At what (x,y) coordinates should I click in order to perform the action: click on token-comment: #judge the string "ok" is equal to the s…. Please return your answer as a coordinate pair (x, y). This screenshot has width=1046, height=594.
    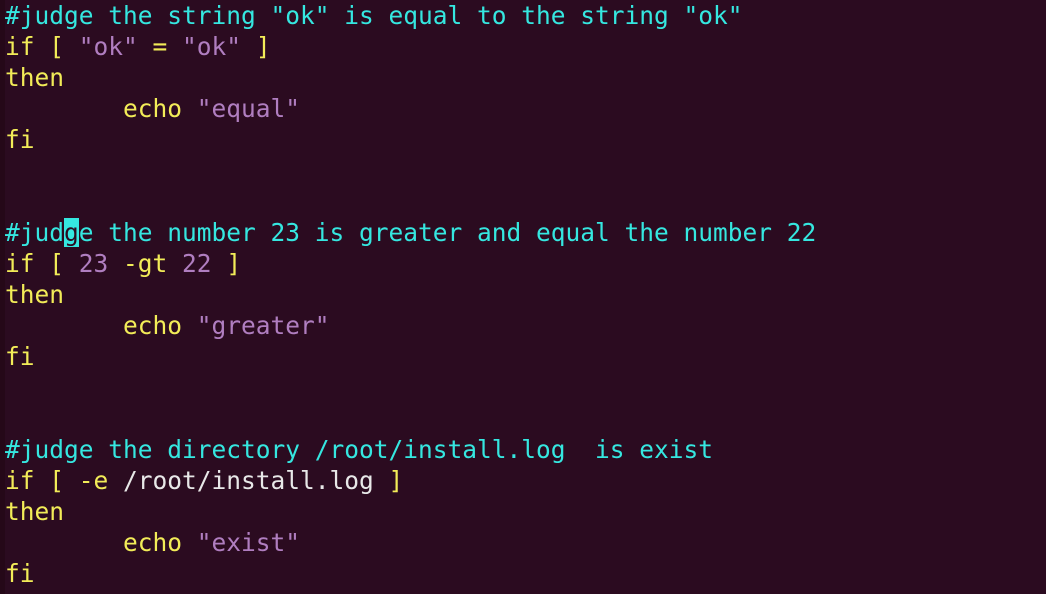
    Looking at the image, I should click on (374, 15).